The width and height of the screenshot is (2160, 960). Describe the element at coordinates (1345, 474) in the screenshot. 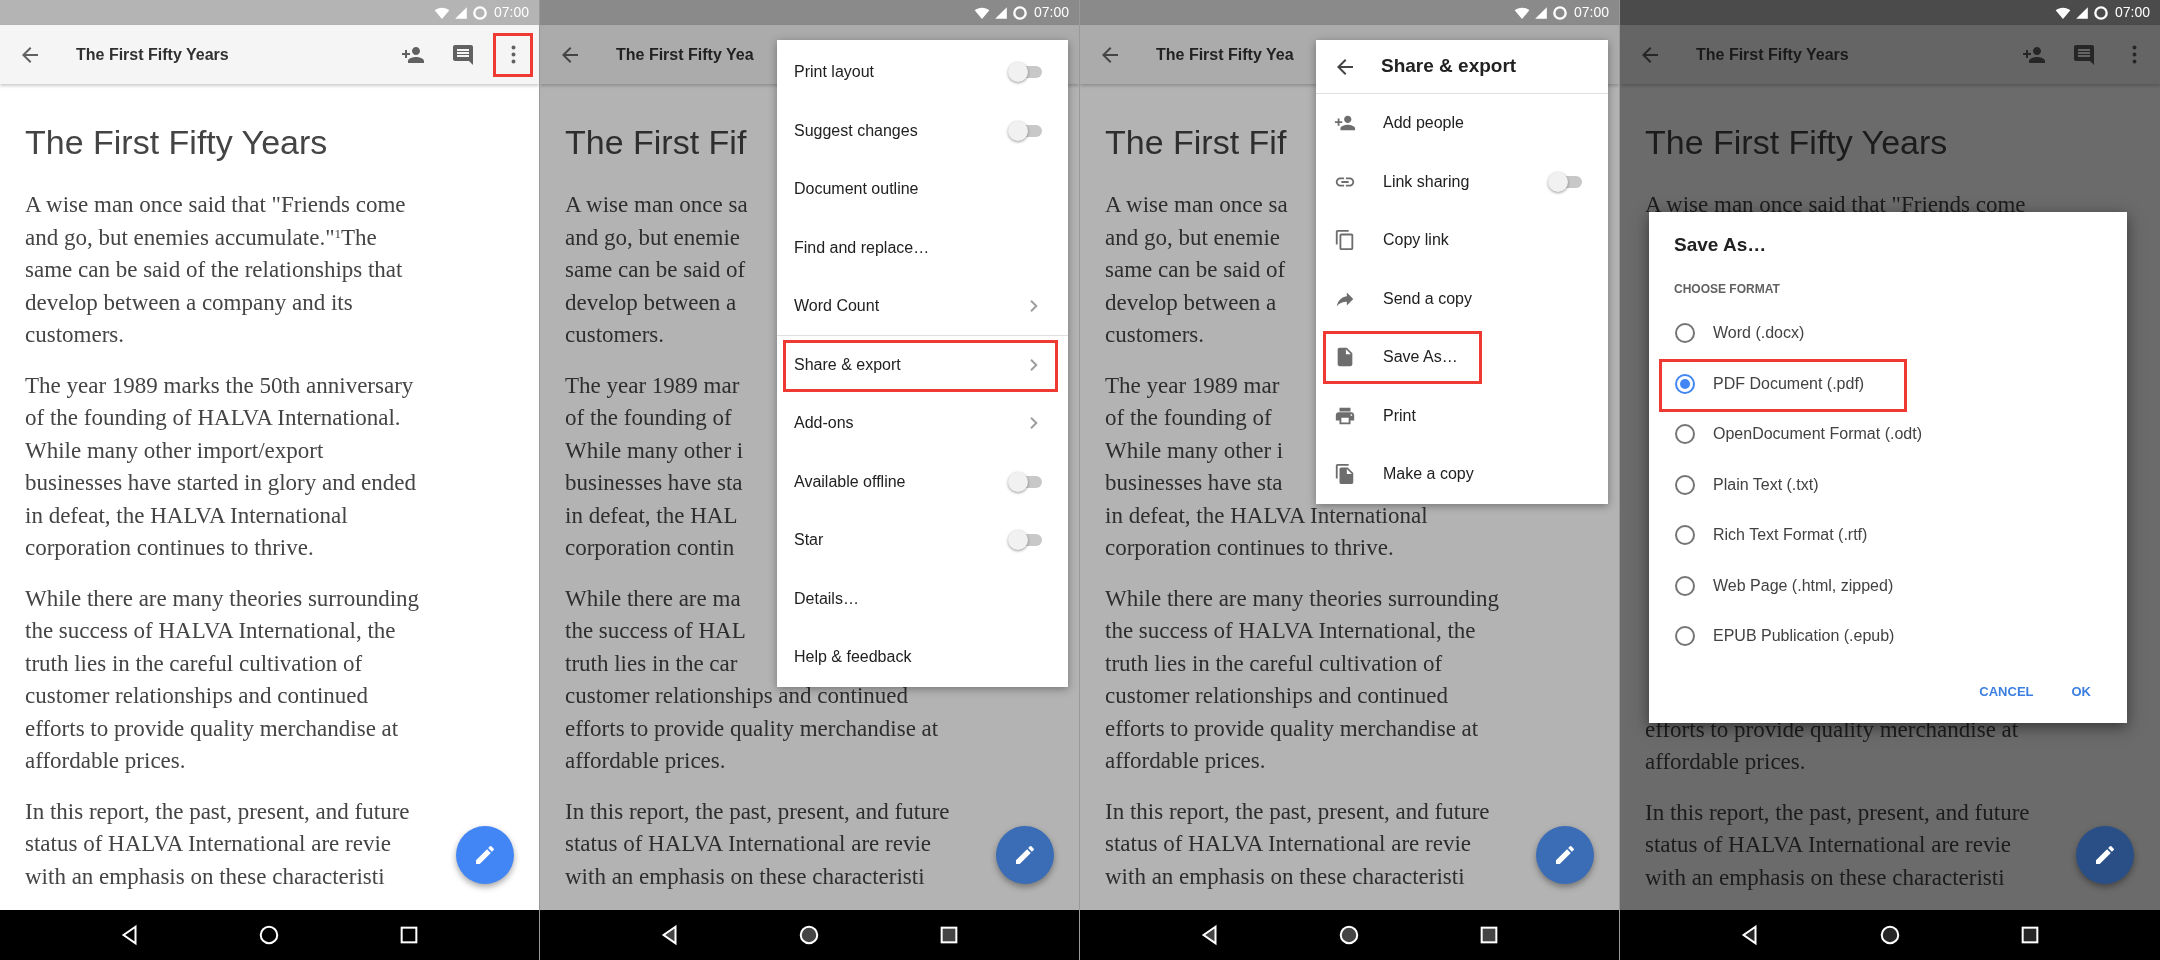

I see `file-copy-icon` at that location.